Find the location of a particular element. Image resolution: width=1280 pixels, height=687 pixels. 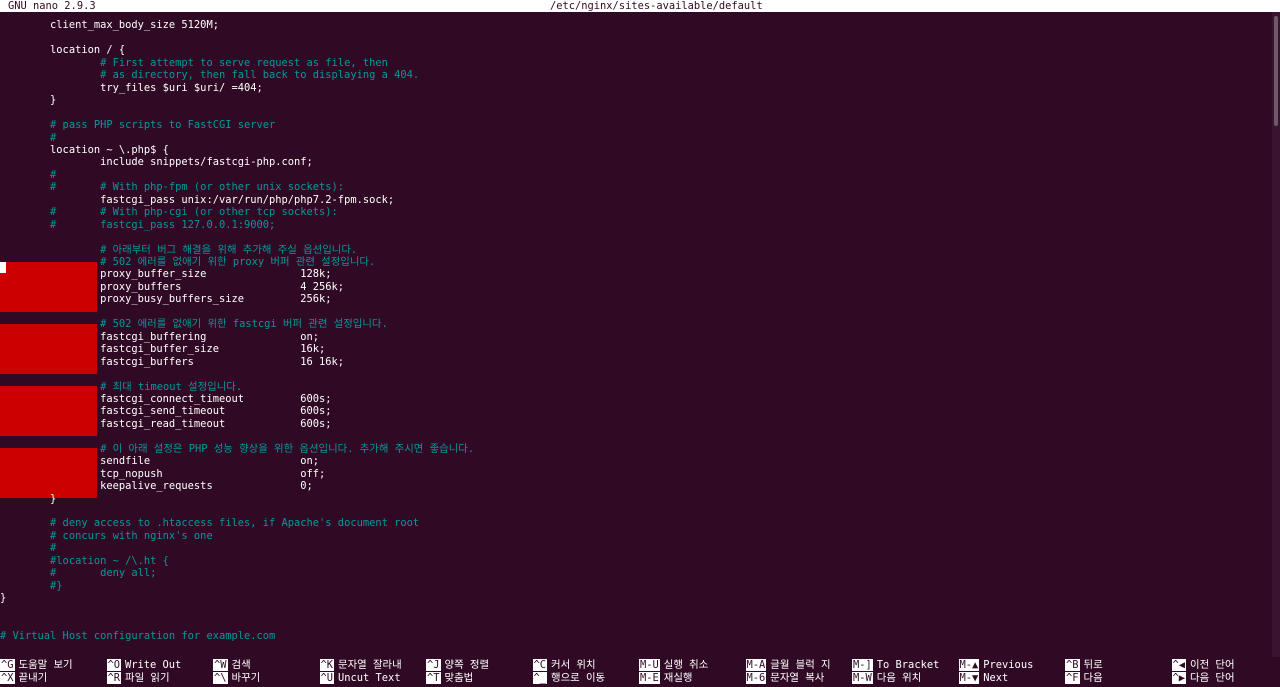

code-line: fastcgi_send_timeout 600s; is located at coordinates (166, 411).